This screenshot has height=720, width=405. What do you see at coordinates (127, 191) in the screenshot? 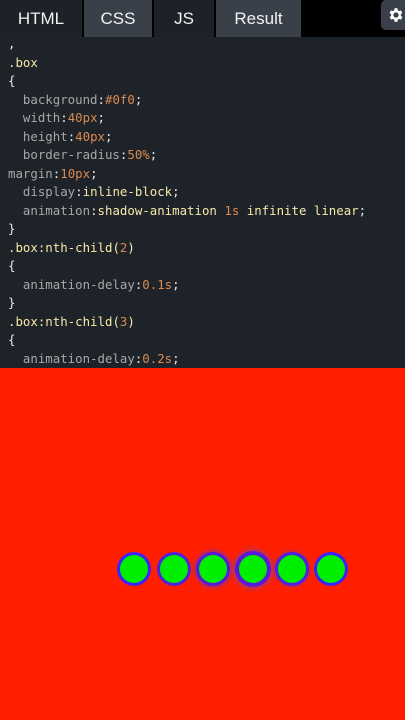
I see `code-token: inline-block` at bounding box center [127, 191].